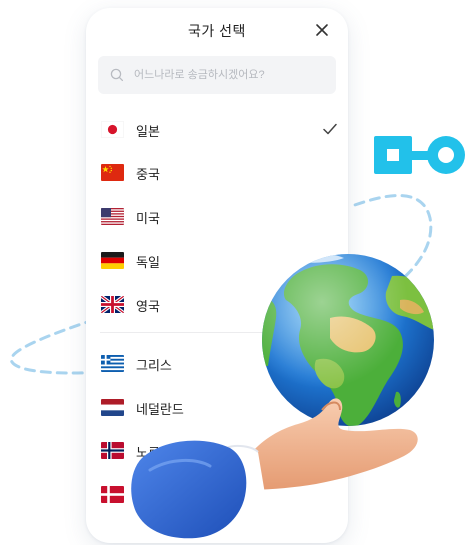 The width and height of the screenshot is (472, 545). Describe the element at coordinates (117, 75) in the screenshot. I see `search-icon` at that location.